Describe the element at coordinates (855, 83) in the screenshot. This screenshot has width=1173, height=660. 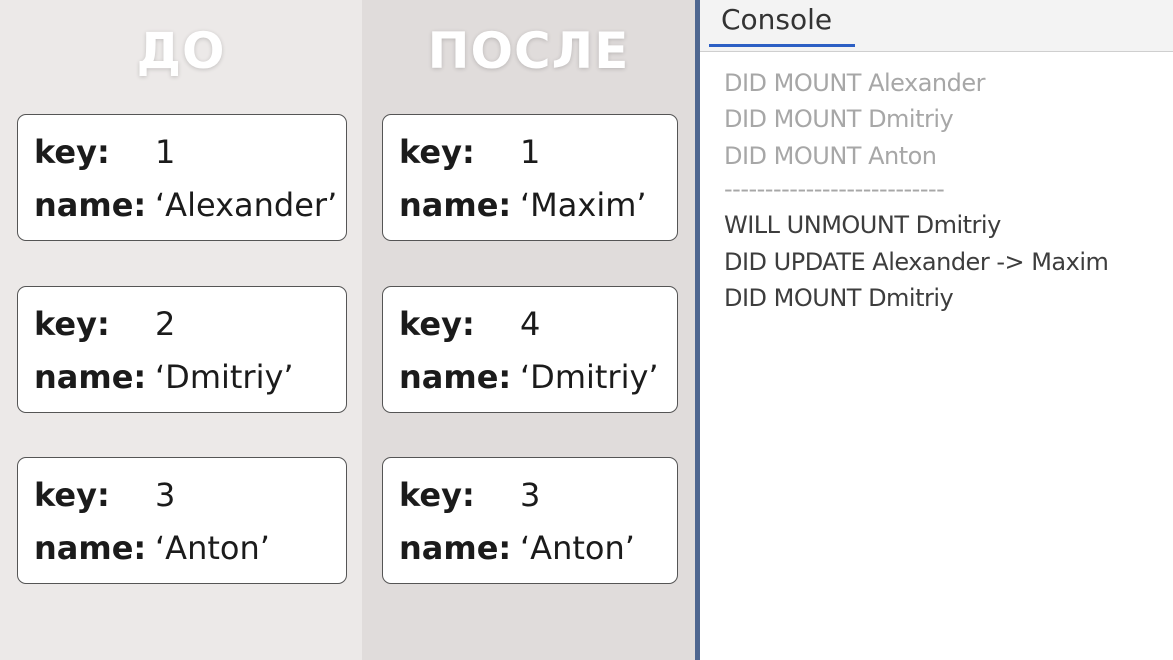
I see `console-line: DID MOUNT Alexander` at that location.